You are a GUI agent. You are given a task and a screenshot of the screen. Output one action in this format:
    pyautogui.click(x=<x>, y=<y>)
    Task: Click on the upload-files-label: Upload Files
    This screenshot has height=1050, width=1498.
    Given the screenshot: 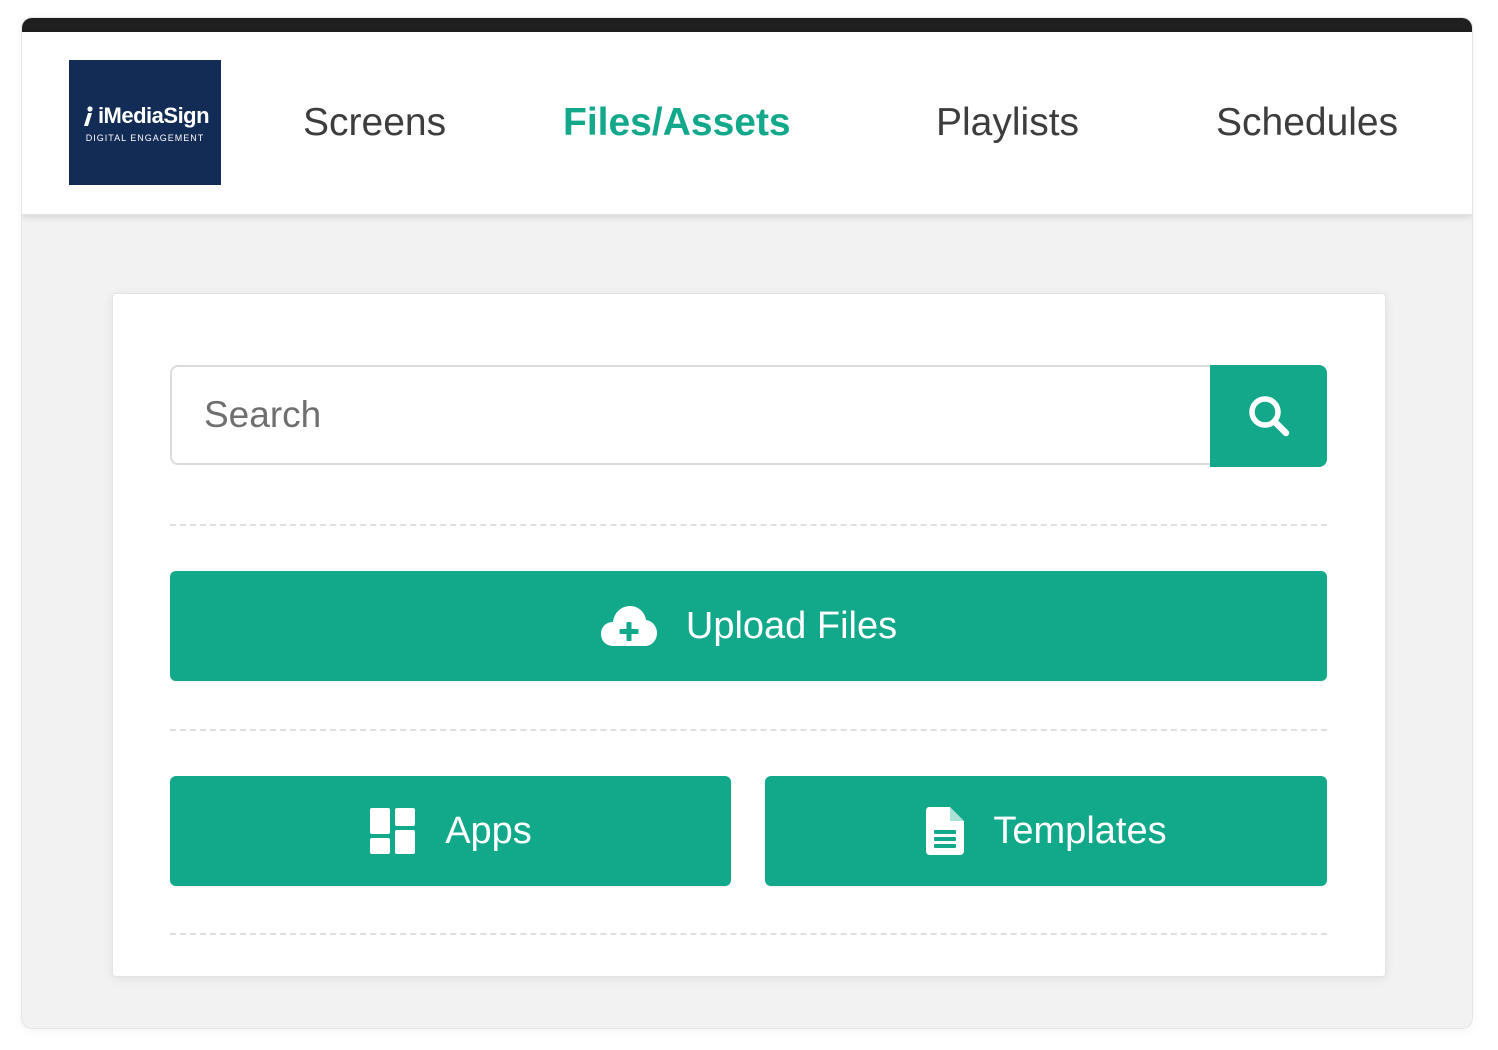 What is the action you would take?
    pyautogui.click(x=791, y=625)
    